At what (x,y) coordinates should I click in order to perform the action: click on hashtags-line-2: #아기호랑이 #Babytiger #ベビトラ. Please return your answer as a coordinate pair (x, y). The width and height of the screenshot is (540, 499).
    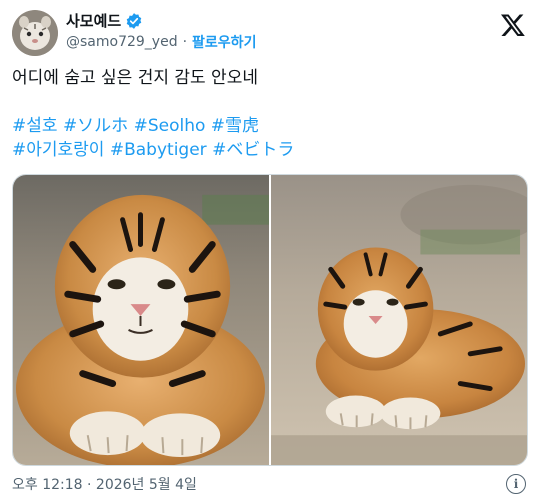
    Looking at the image, I should click on (270, 150).